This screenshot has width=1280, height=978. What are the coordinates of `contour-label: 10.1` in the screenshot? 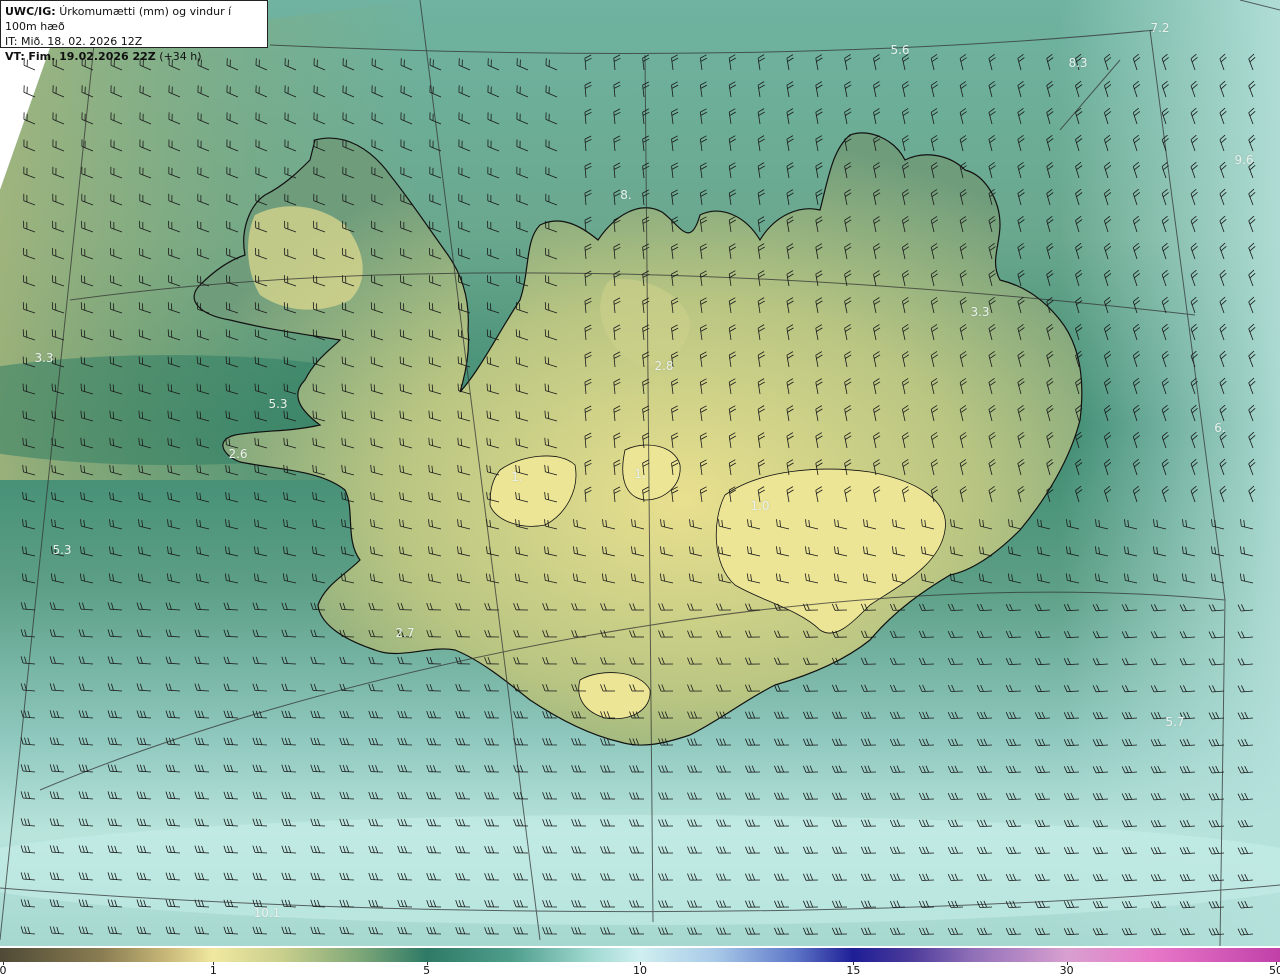 It's located at (267, 913).